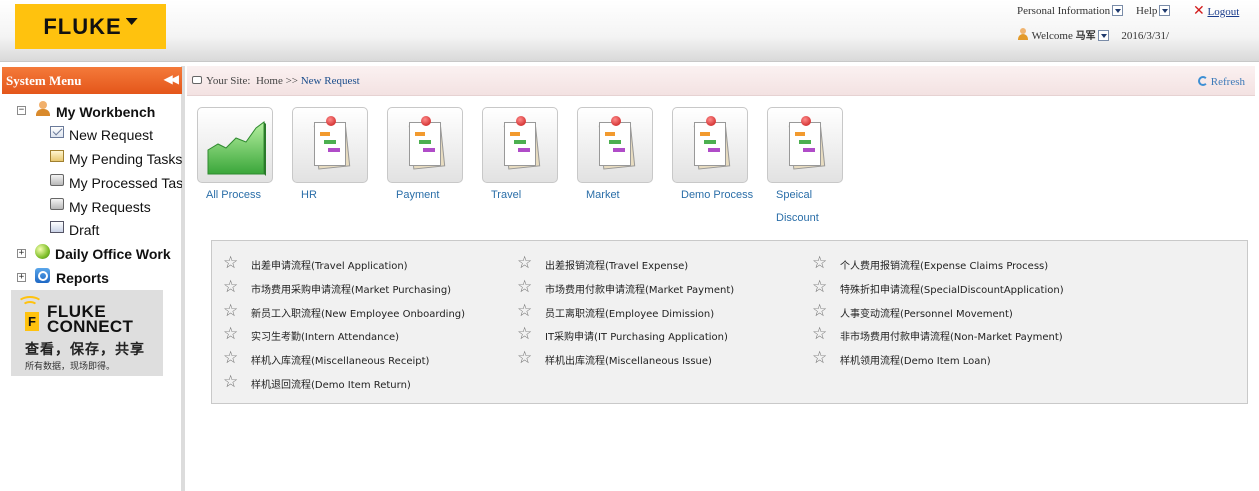 This screenshot has height=491, width=1259. I want to click on logout-x-icon: ✕, so click(1199, 11).